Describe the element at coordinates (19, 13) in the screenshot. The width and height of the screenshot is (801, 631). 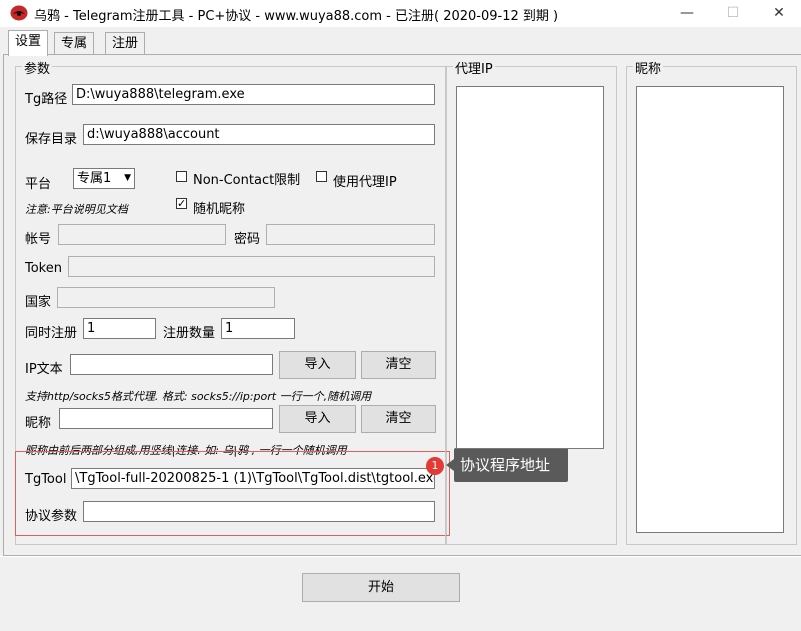
I see `crow-logo-icon` at that location.